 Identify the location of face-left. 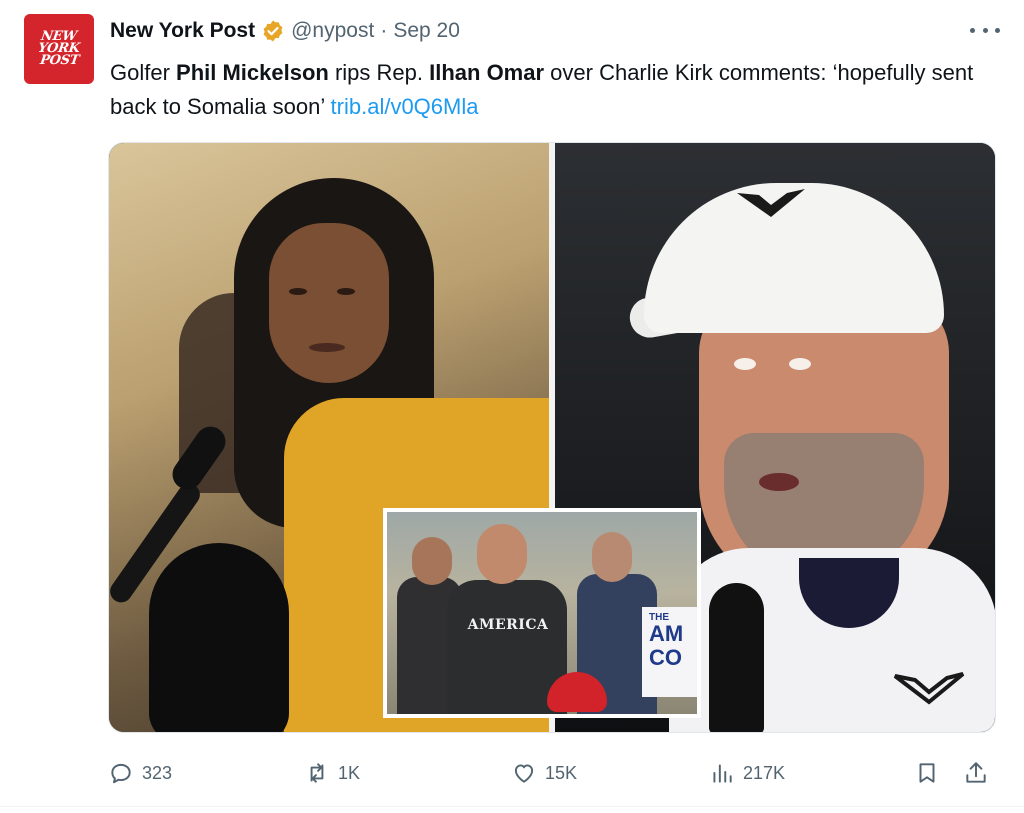
(329, 303).